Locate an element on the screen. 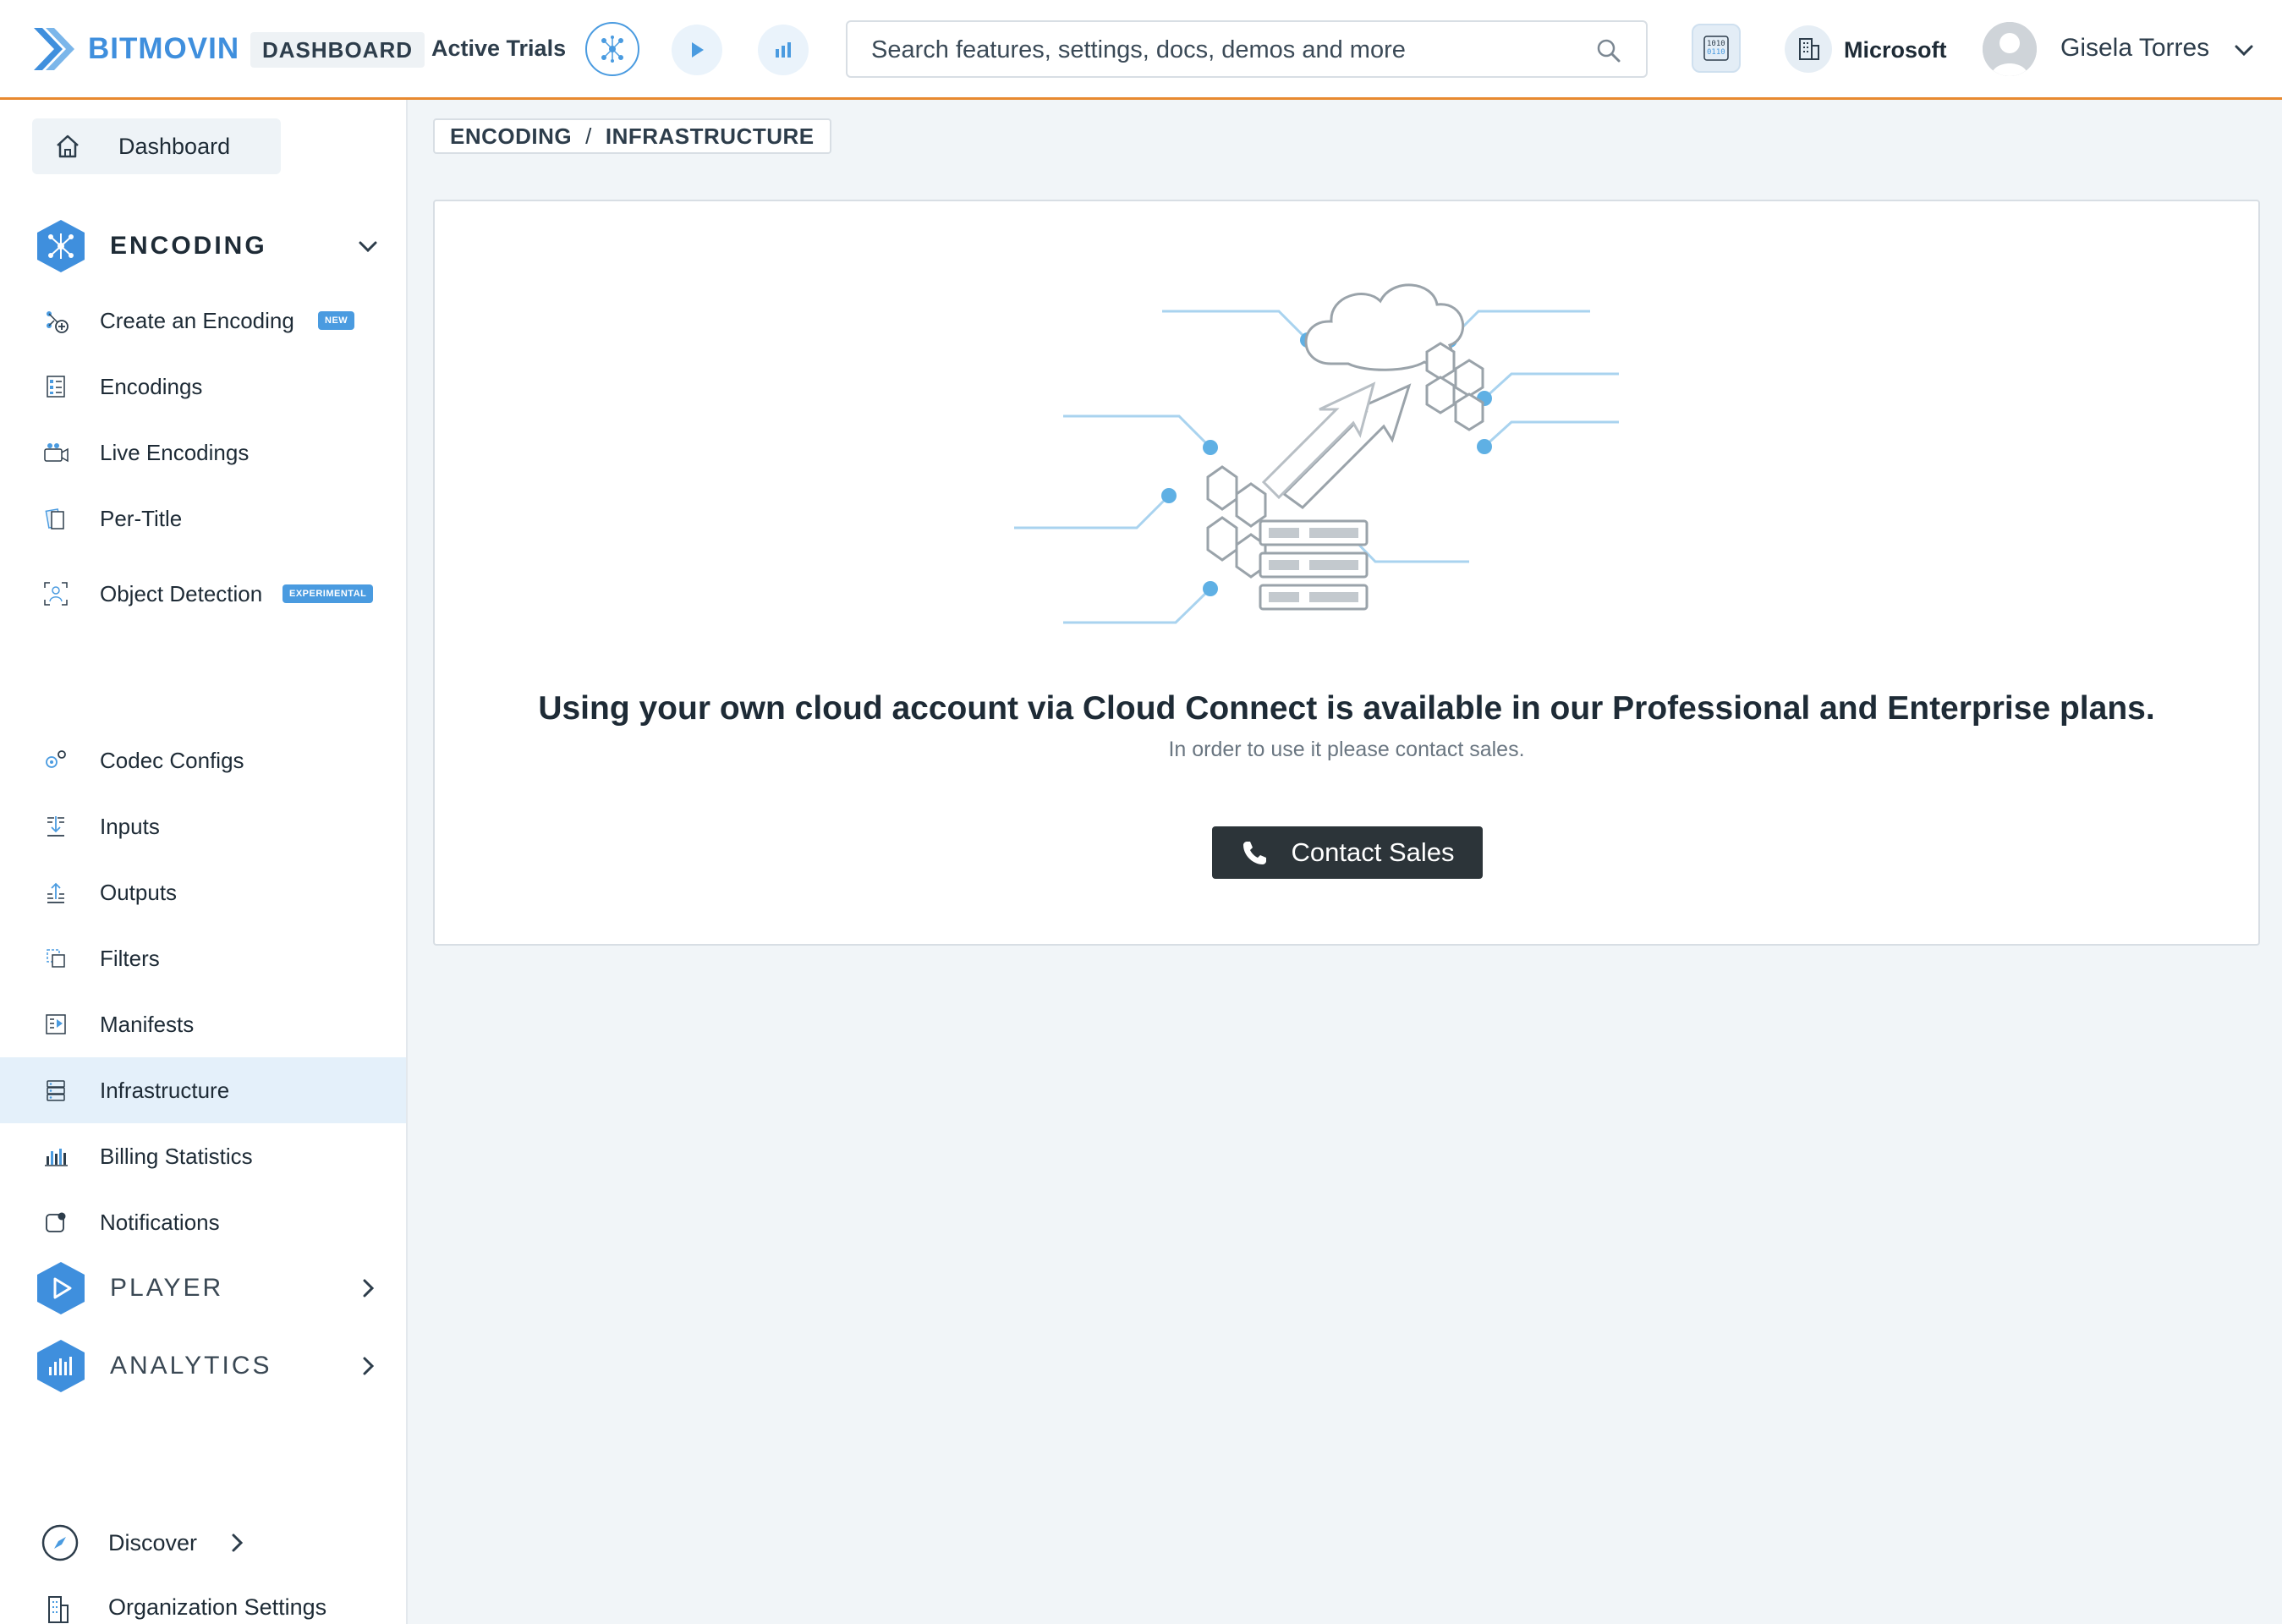 This screenshot has height=1624, width=2282. sidebar-item-live-encodings: Live Encodings is located at coordinates (203, 453).